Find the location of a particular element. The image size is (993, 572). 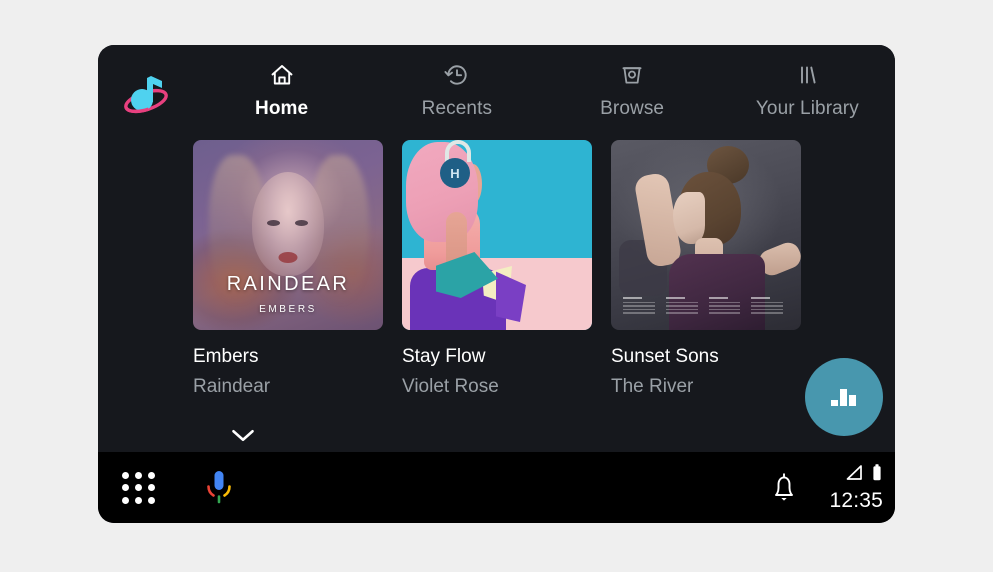

media-card-sunset-sons: Sunset Sons The River is located at coordinates (706, 269).